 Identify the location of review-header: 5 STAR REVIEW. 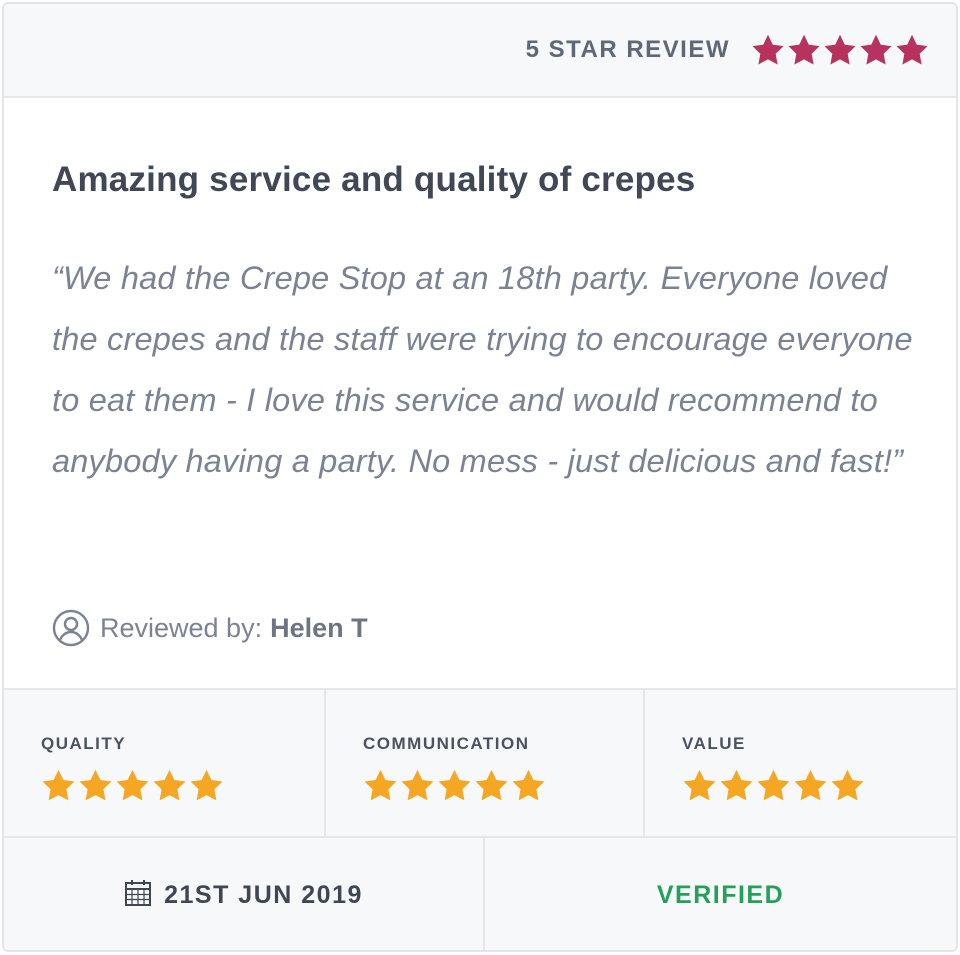
(480, 51).